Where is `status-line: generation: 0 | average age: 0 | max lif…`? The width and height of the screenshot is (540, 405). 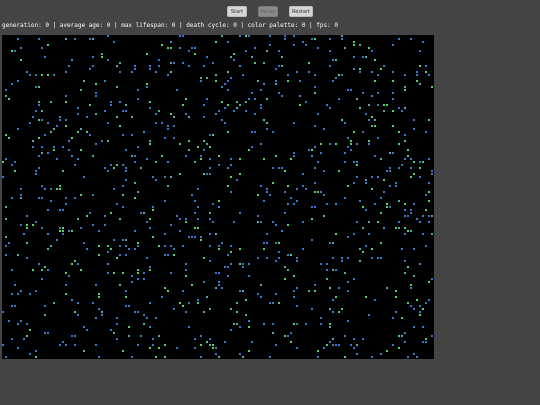 status-line: generation: 0 | average age: 0 | max lif… is located at coordinates (170, 25).